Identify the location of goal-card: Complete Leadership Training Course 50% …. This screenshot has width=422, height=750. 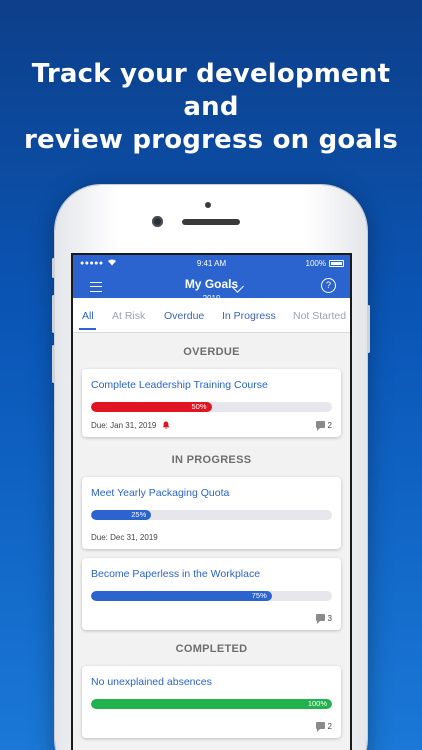
(211, 403).